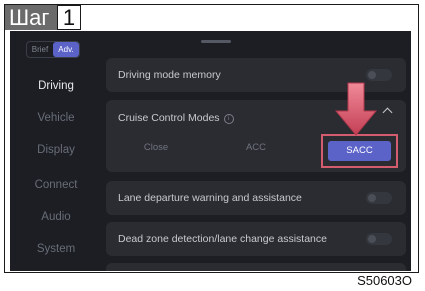 The image size is (425, 291). I want to click on sidebar-item-vehicle: Vehicle, so click(56, 118).